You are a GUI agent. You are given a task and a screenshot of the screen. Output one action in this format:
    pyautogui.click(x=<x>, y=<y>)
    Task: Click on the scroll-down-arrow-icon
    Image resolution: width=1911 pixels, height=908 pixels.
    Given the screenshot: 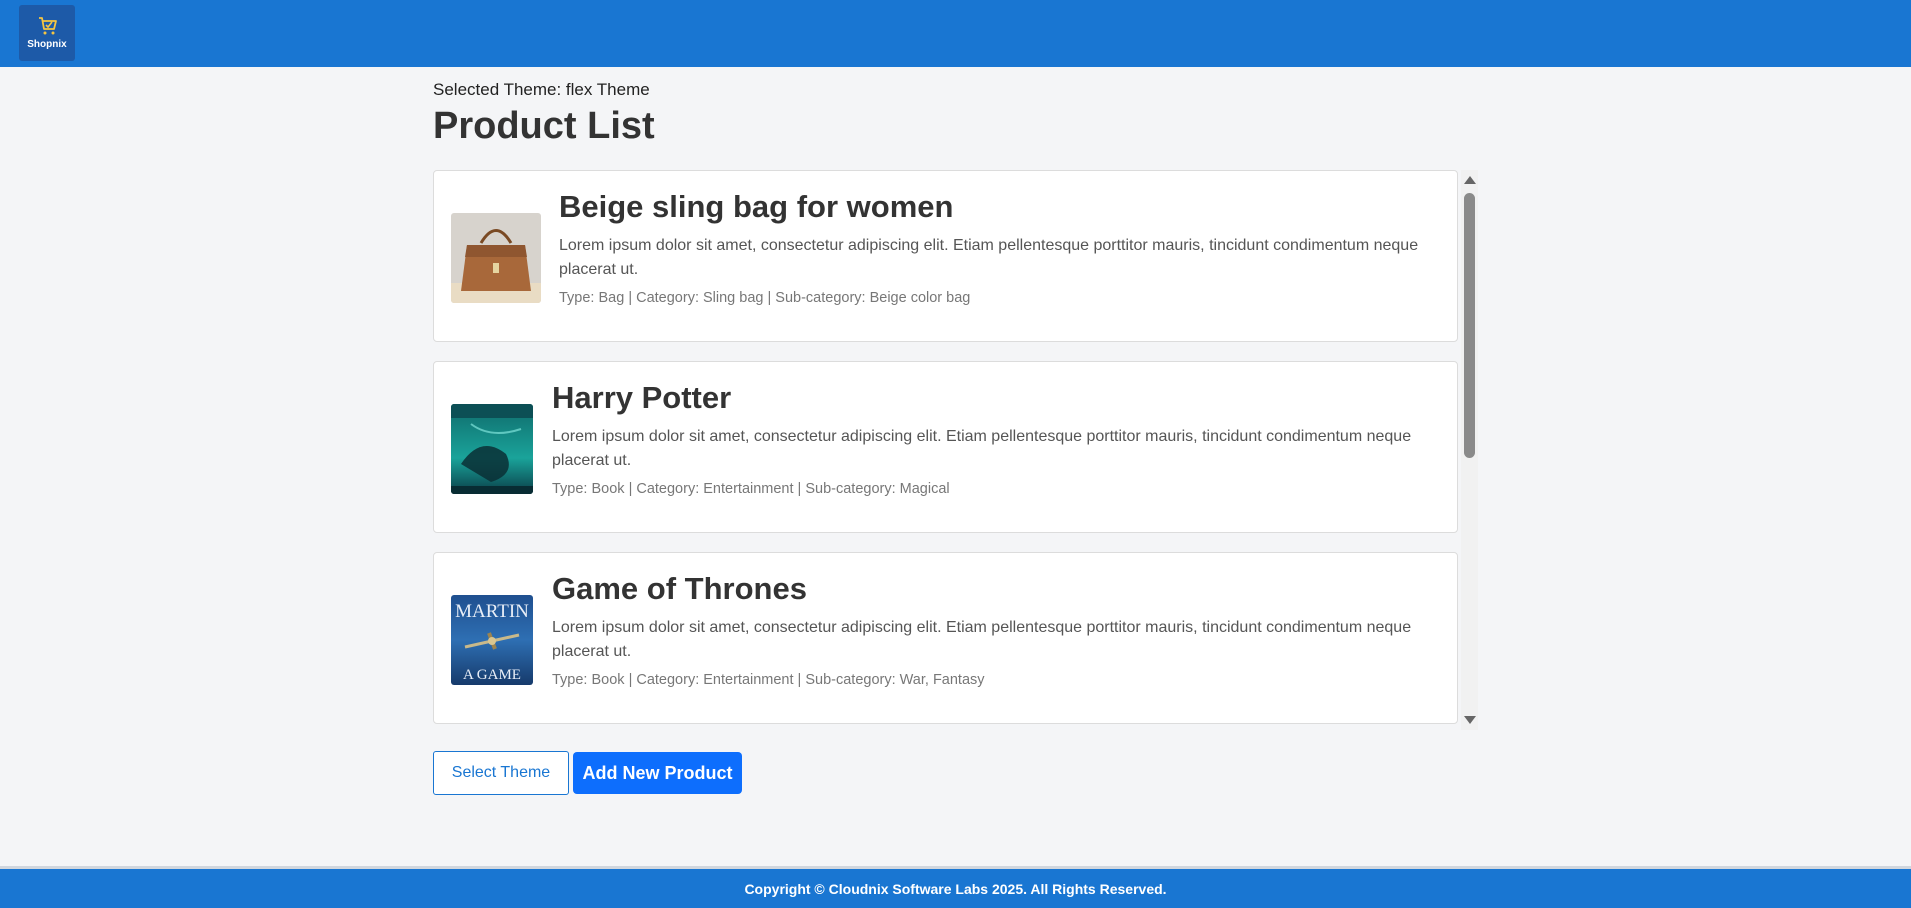 What is the action you would take?
    pyautogui.click(x=1470, y=720)
    